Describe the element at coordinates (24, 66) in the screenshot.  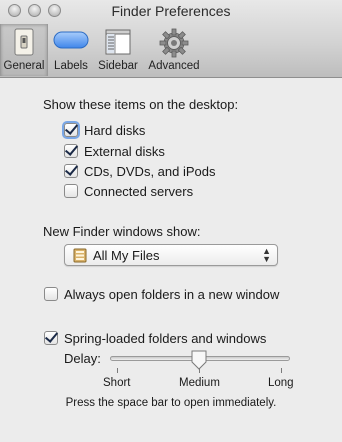
I see `toolbar-general-label: General` at that location.